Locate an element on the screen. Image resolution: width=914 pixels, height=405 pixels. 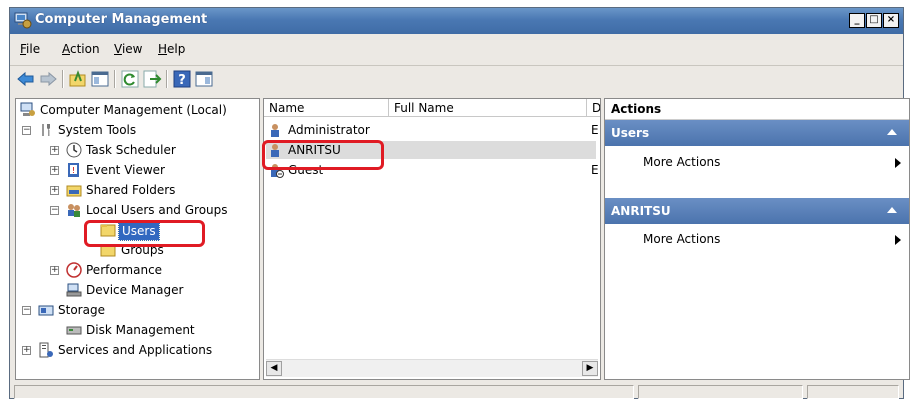
close-button: × is located at coordinates (891, 20).